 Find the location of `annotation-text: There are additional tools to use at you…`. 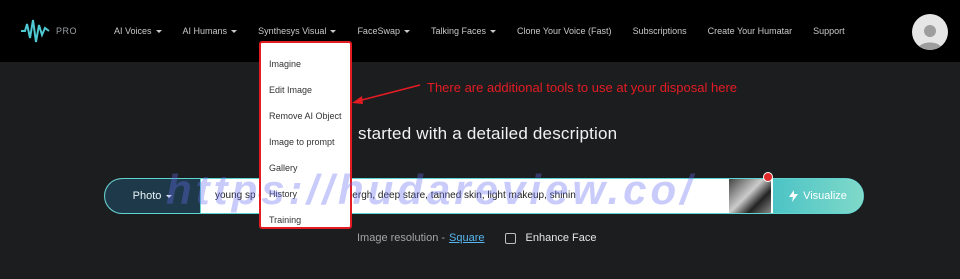

annotation-text: There are additional tools to use at you… is located at coordinates (582, 87).